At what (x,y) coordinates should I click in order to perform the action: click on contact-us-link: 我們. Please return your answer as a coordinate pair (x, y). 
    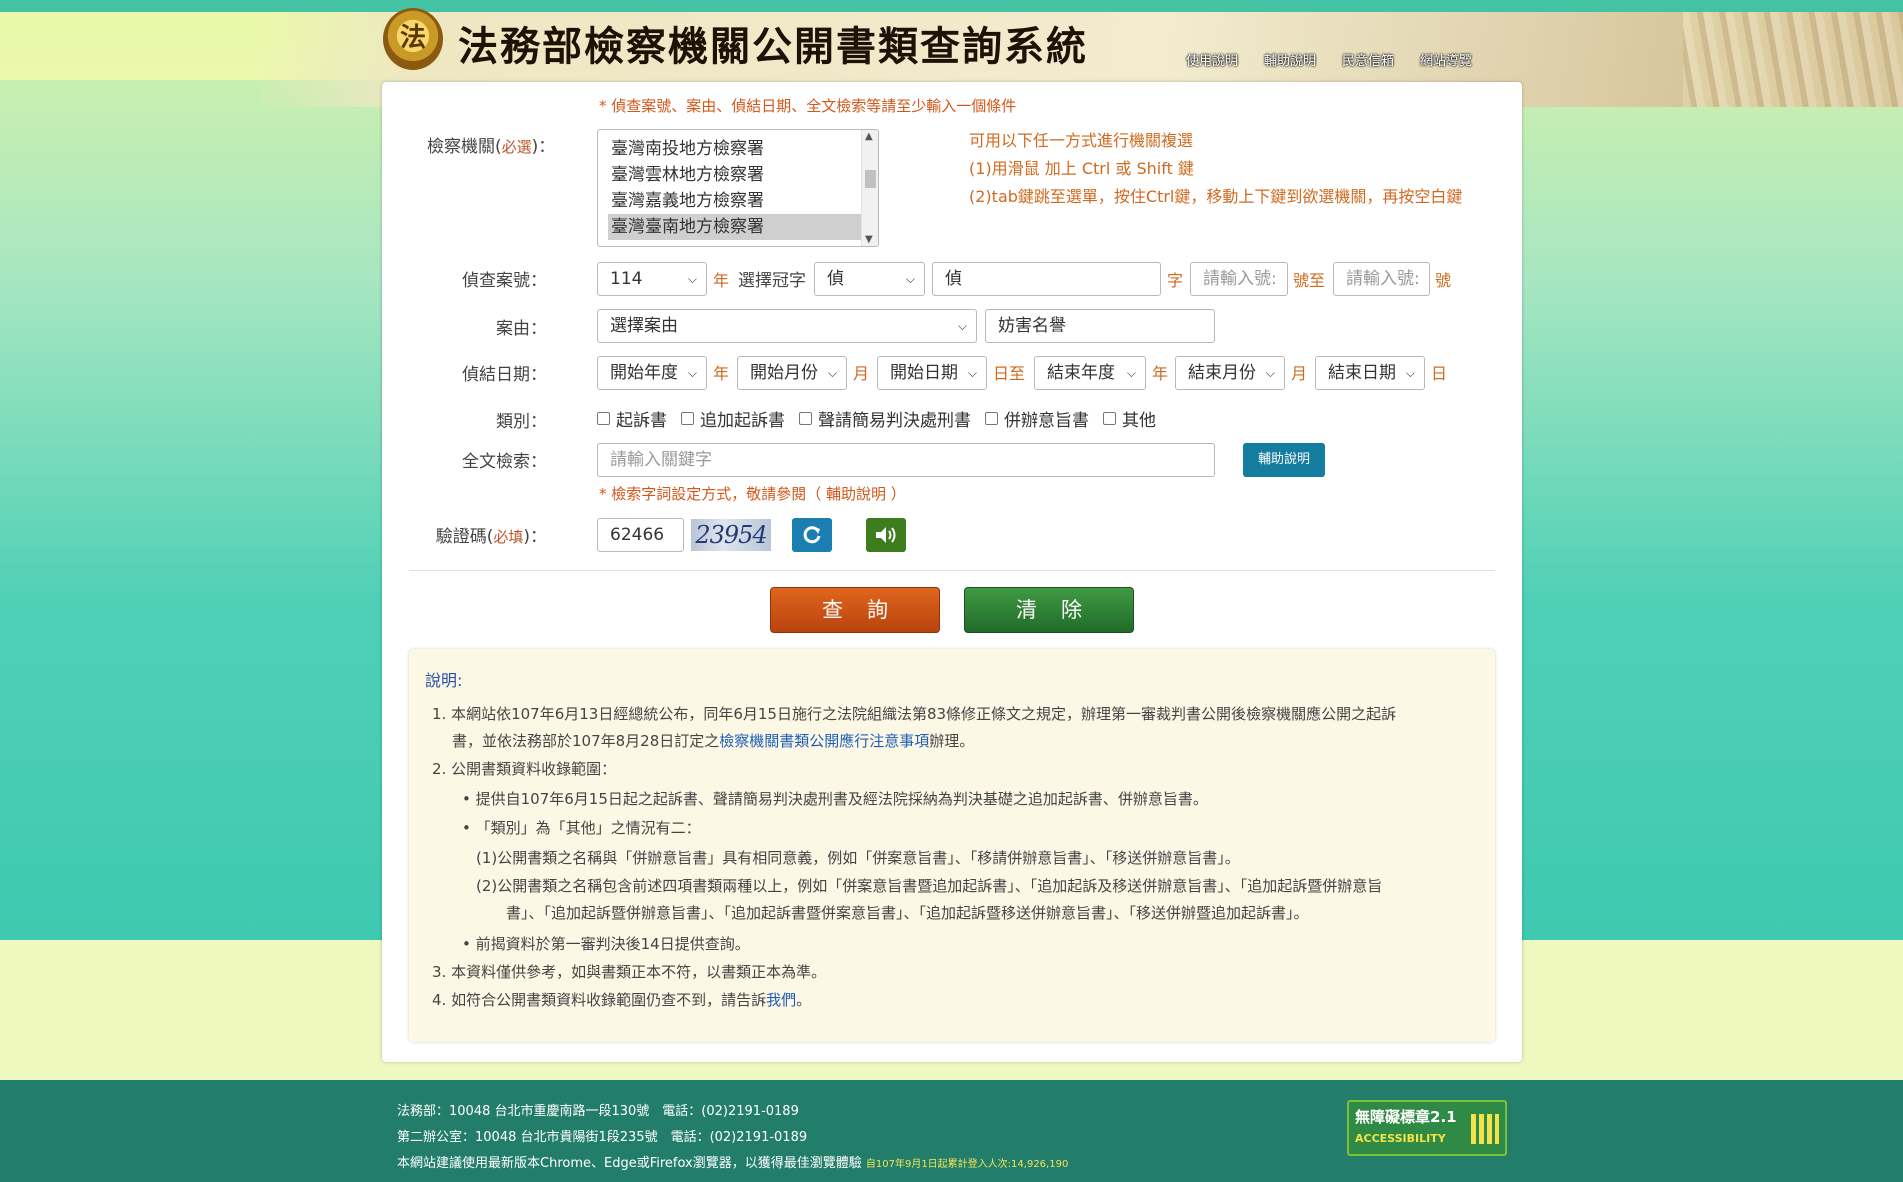
    Looking at the image, I should click on (781, 1000).